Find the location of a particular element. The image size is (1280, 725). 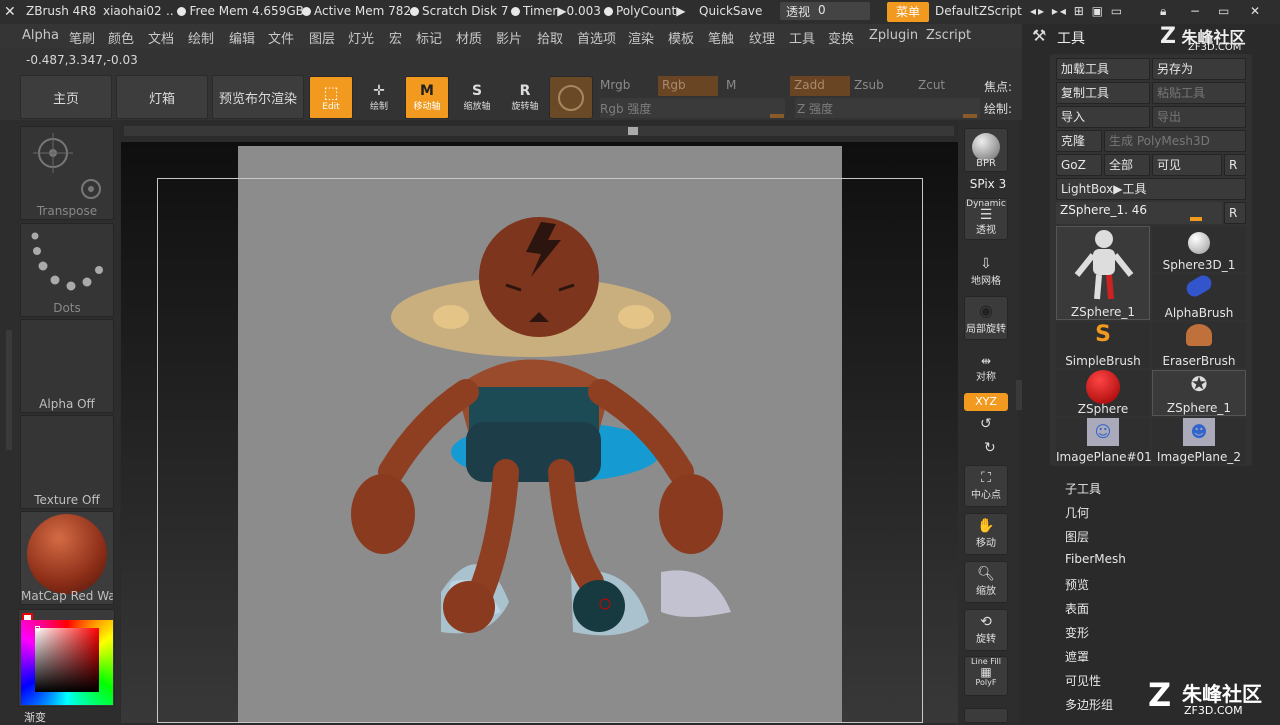

menu-material: 材质 is located at coordinates (469, 37).